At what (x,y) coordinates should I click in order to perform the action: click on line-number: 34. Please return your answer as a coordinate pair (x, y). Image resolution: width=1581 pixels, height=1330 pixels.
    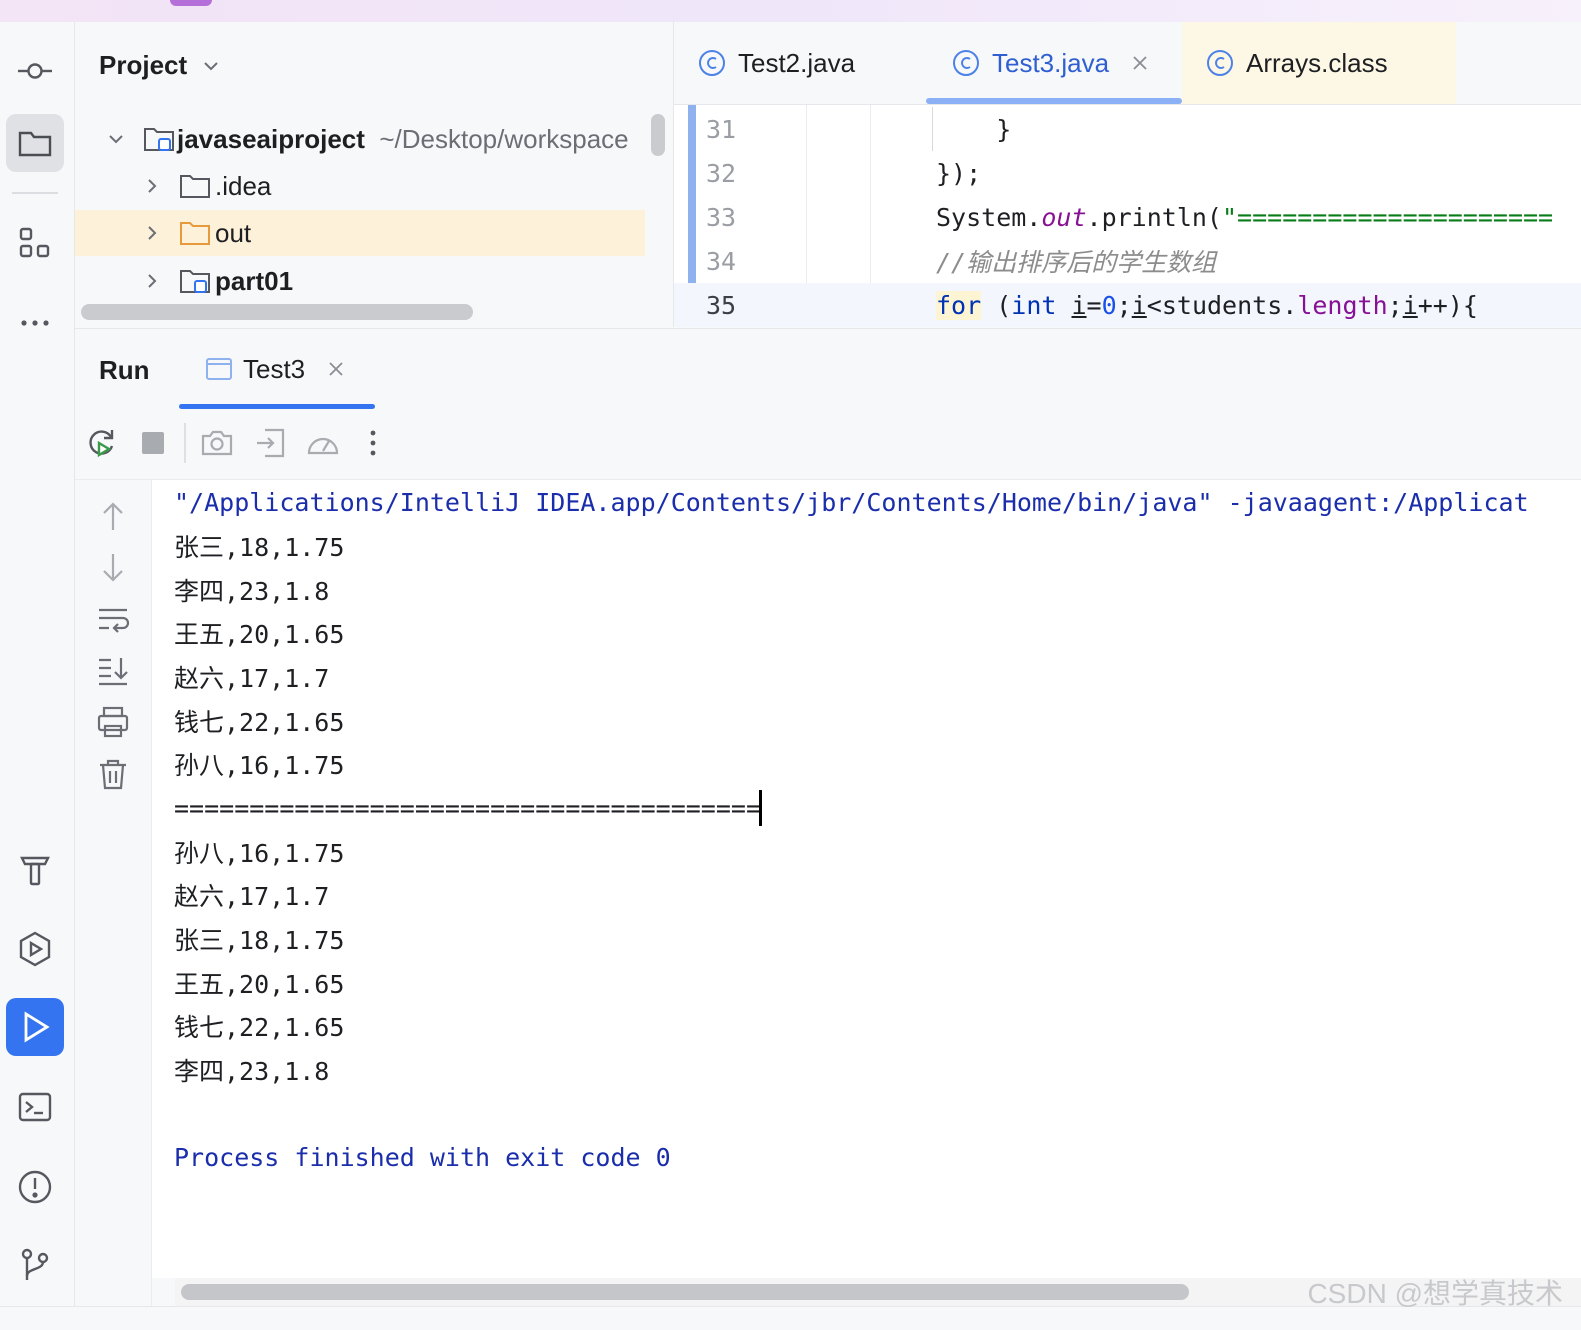
    Looking at the image, I should click on (721, 261).